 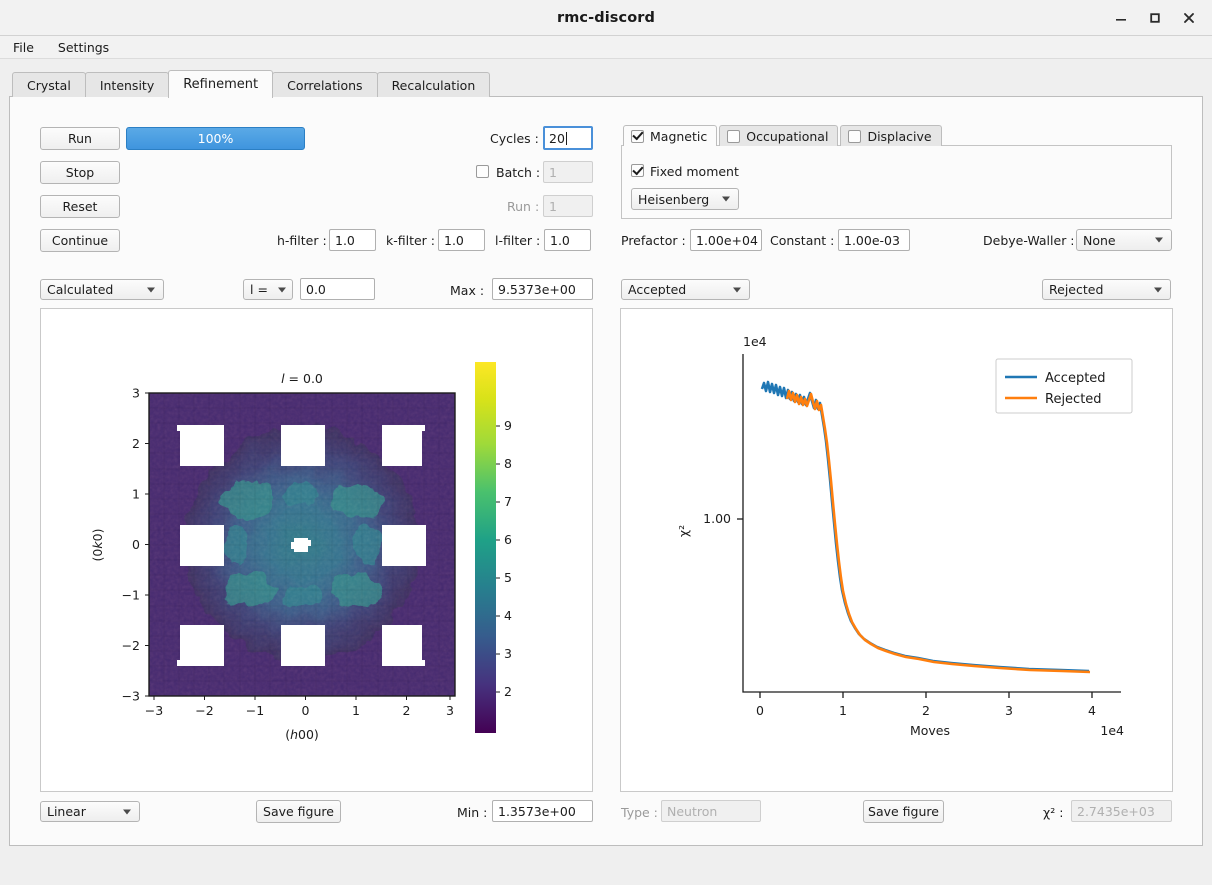 What do you see at coordinates (606, 47) in the screenshot?
I see `menu-bar: File Settings` at bounding box center [606, 47].